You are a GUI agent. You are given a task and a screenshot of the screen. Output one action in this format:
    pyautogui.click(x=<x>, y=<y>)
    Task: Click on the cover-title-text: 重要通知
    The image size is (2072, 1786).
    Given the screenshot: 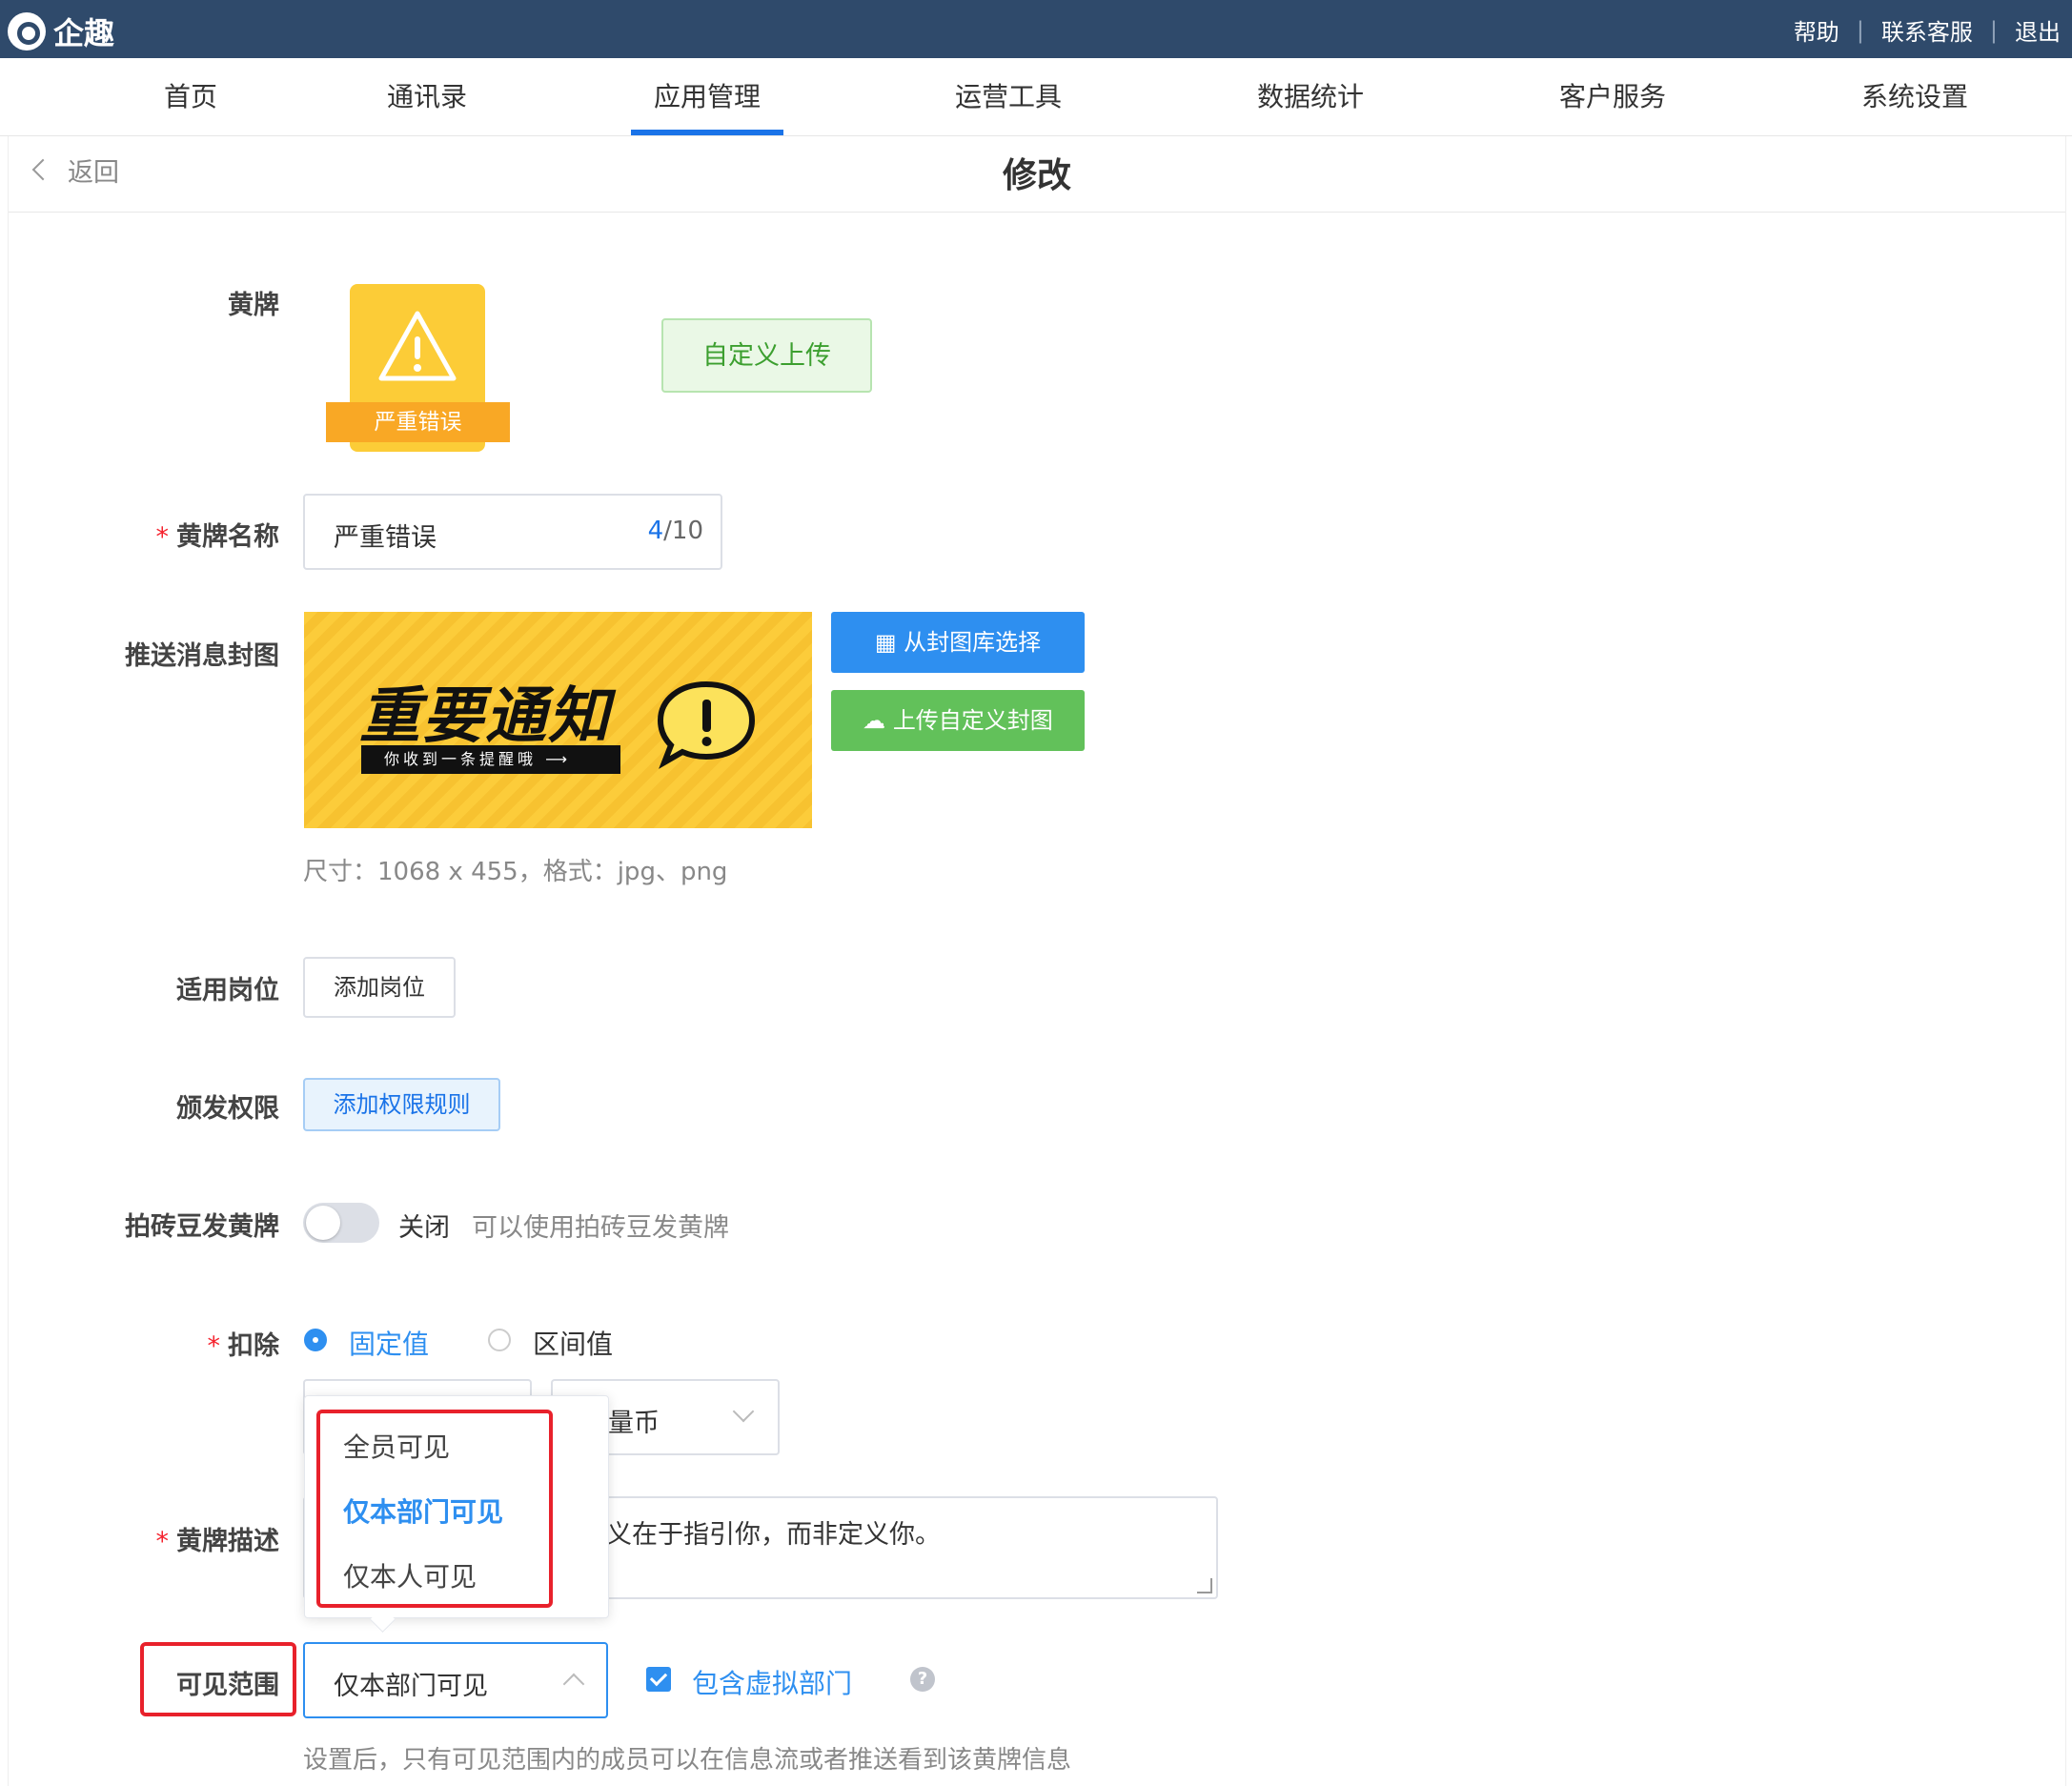 What is the action you would take?
    pyautogui.click(x=485, y=716)
    